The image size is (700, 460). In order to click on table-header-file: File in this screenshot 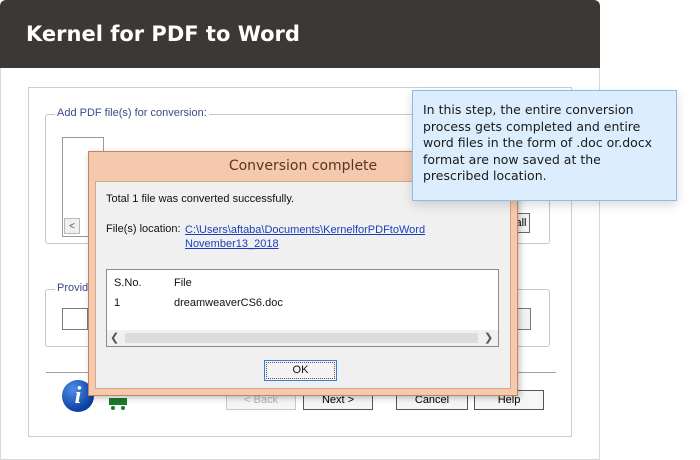, I will do `click(183, 283)`.